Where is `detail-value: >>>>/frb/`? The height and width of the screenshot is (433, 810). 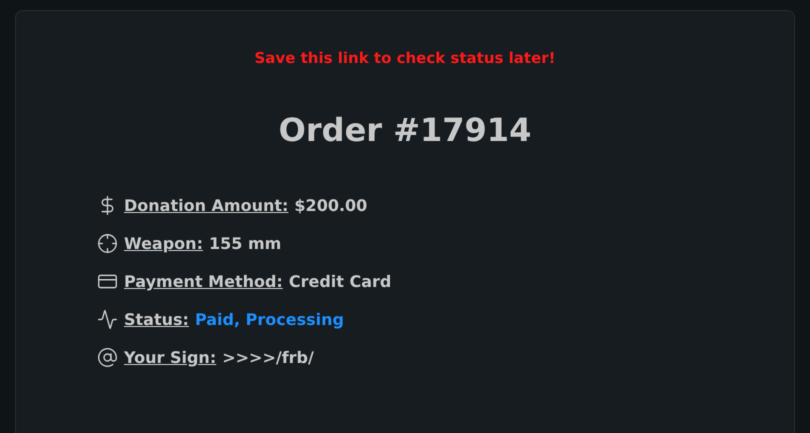 detail-value: >>>>/frb/ is located at coordinates (268, 357).